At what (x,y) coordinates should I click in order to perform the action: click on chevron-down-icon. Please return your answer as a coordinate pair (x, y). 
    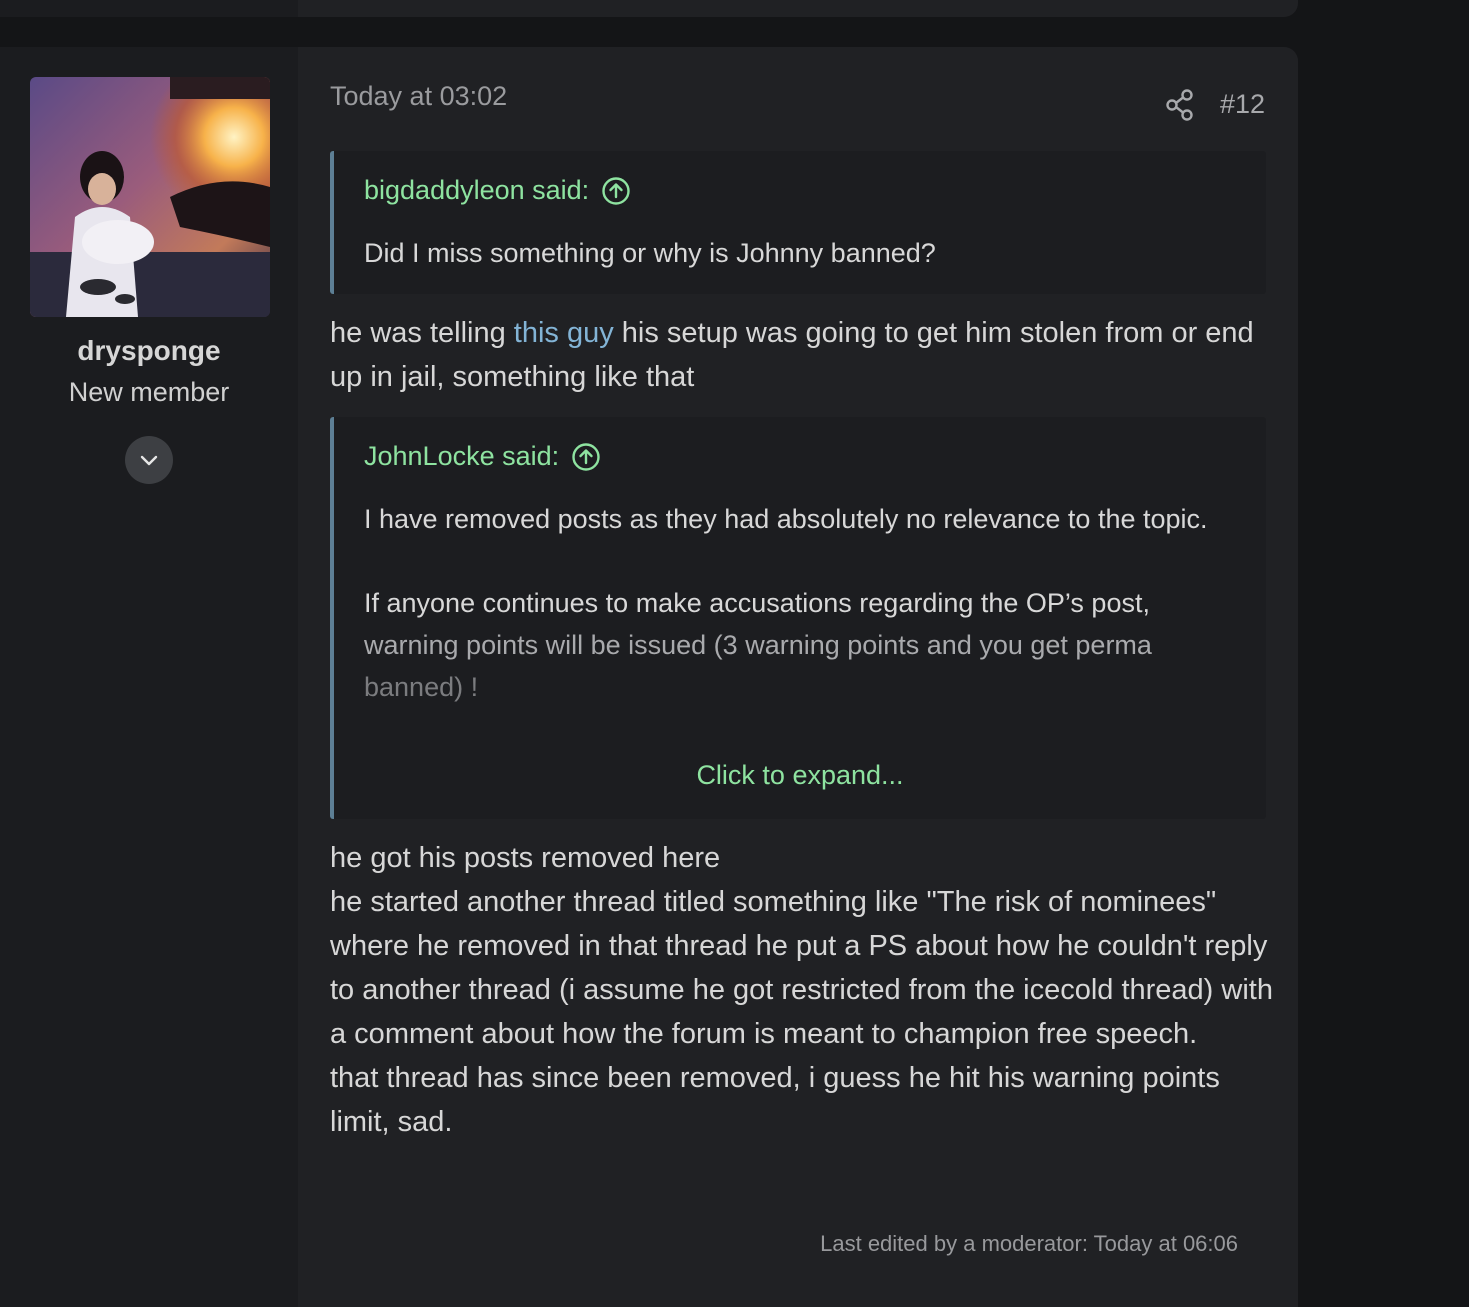
    Looking at the image, I should click on (149, 460).